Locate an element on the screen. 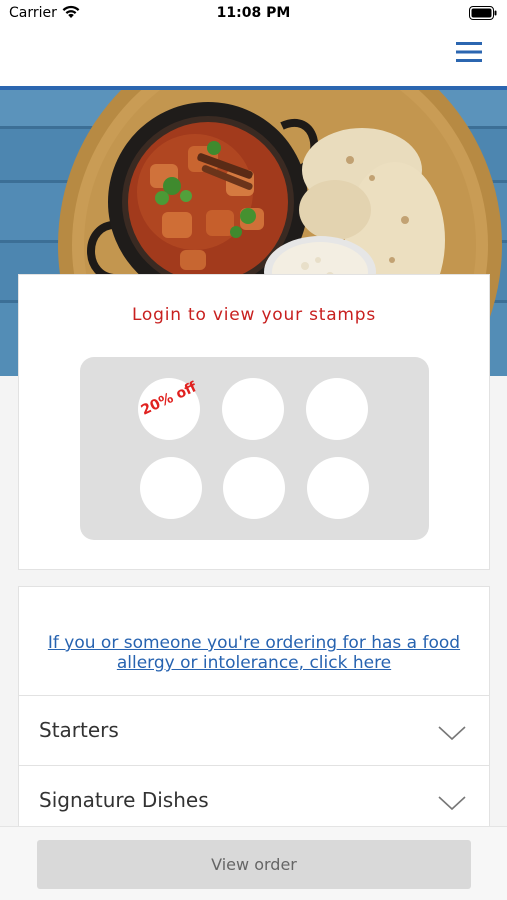 The image size is (507, 900). app-header is located at coordinates (253, 58).